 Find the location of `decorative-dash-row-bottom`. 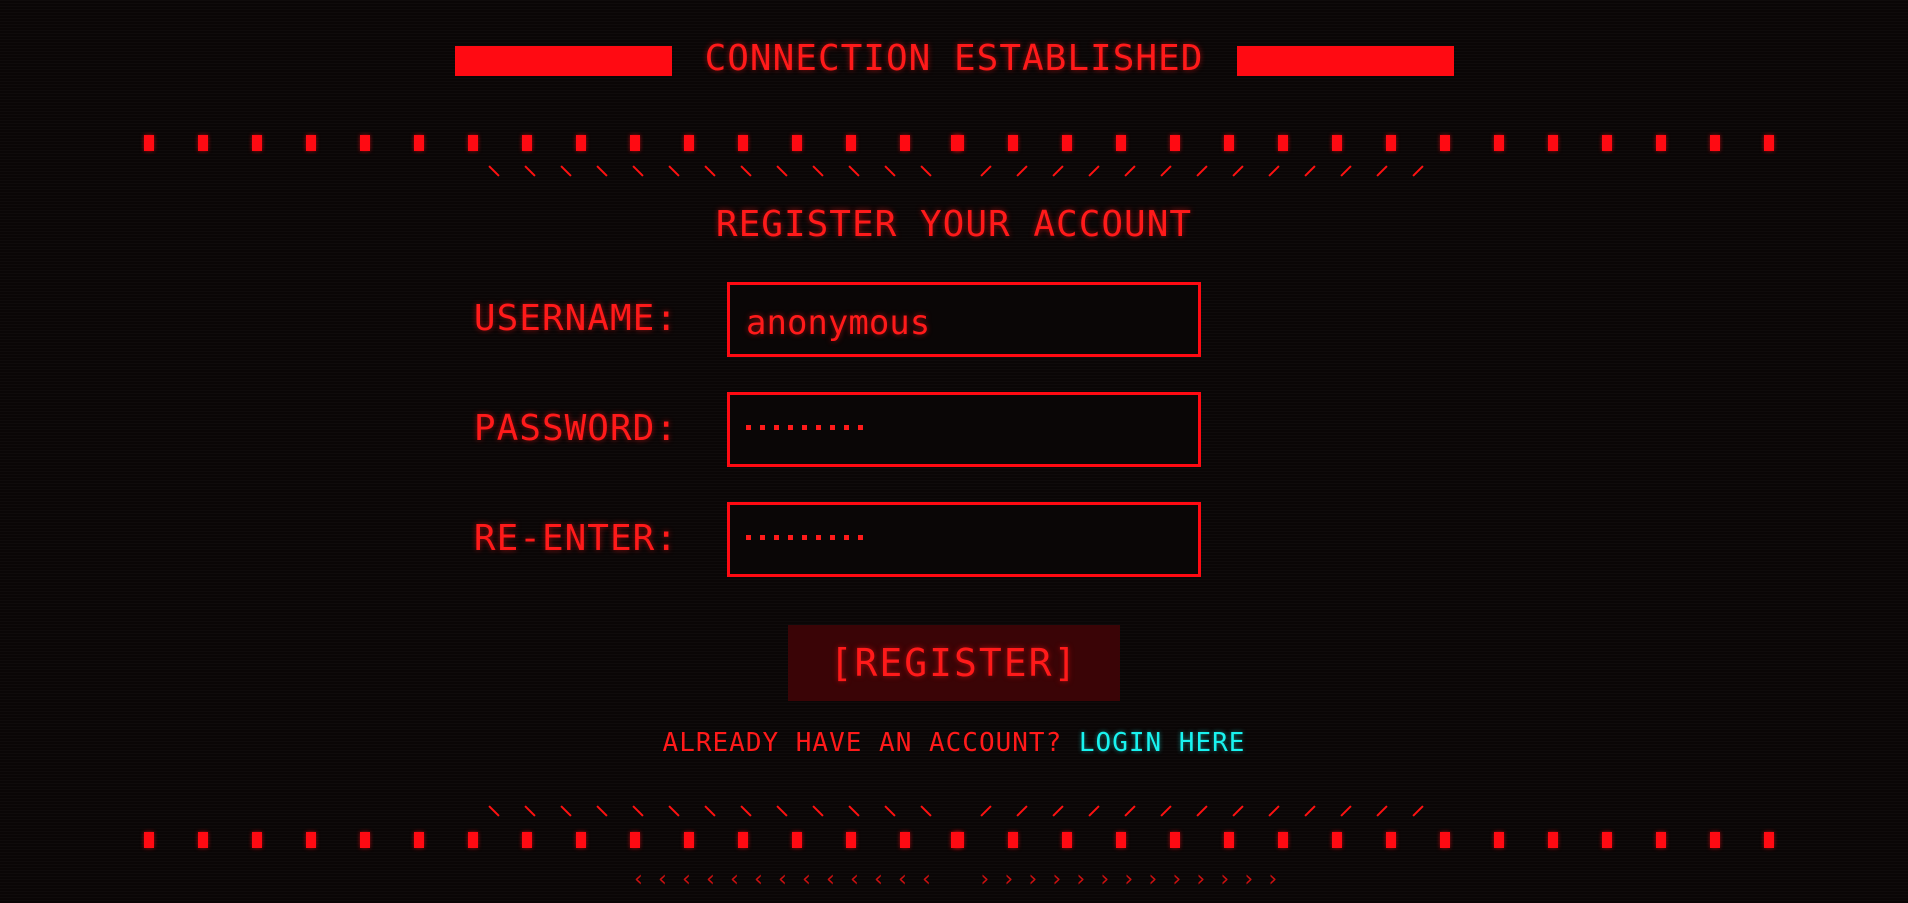

decorative-dash-row-bottom is located at coordinates (954, 840).